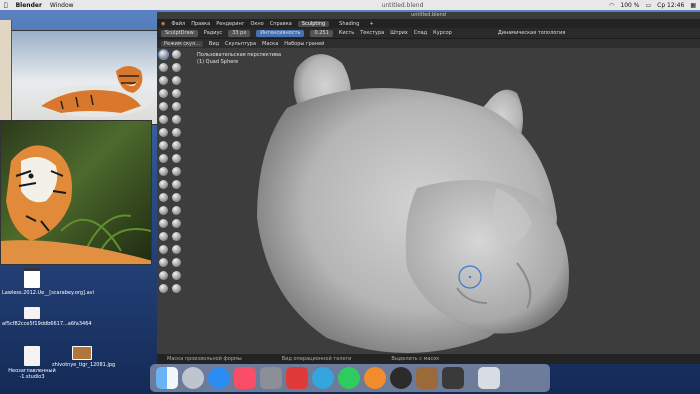 This screenshot has width=700, height=394. What do you see at coordinates (313, 23) in the screenshot?
I see `tab-sculpting: Sculpting` at bounding box center [313, 23].